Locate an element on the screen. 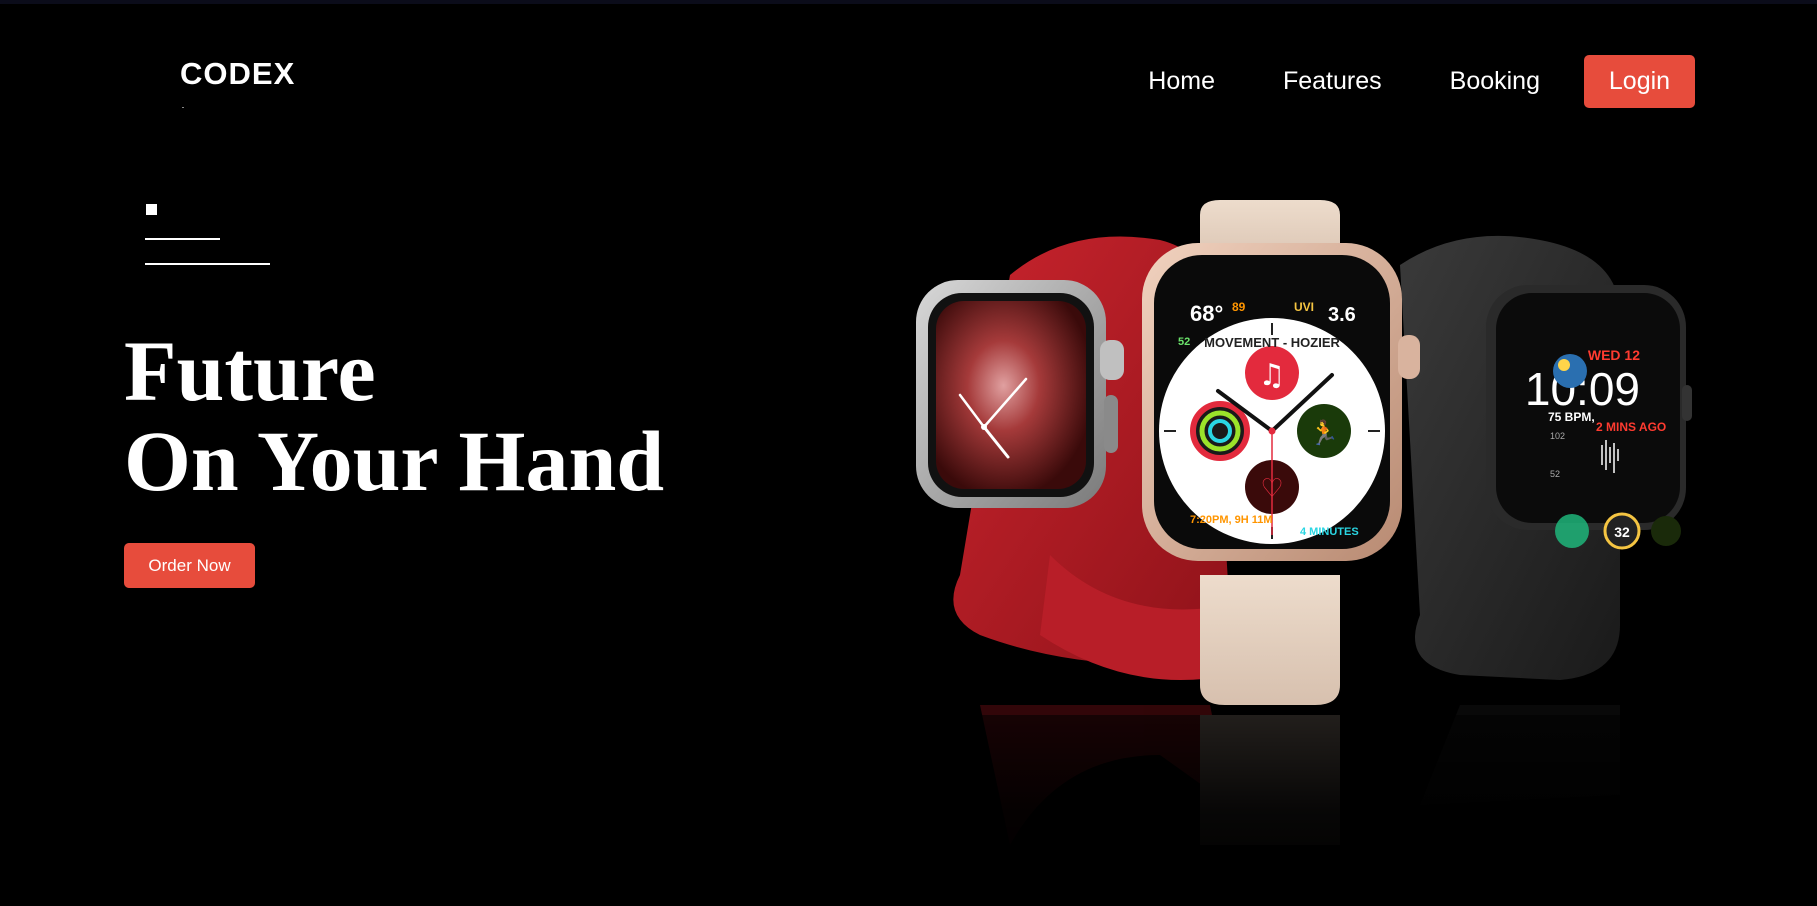  song-title: MOVEMENT - HOZIER is located at coordinates (1272, 342).